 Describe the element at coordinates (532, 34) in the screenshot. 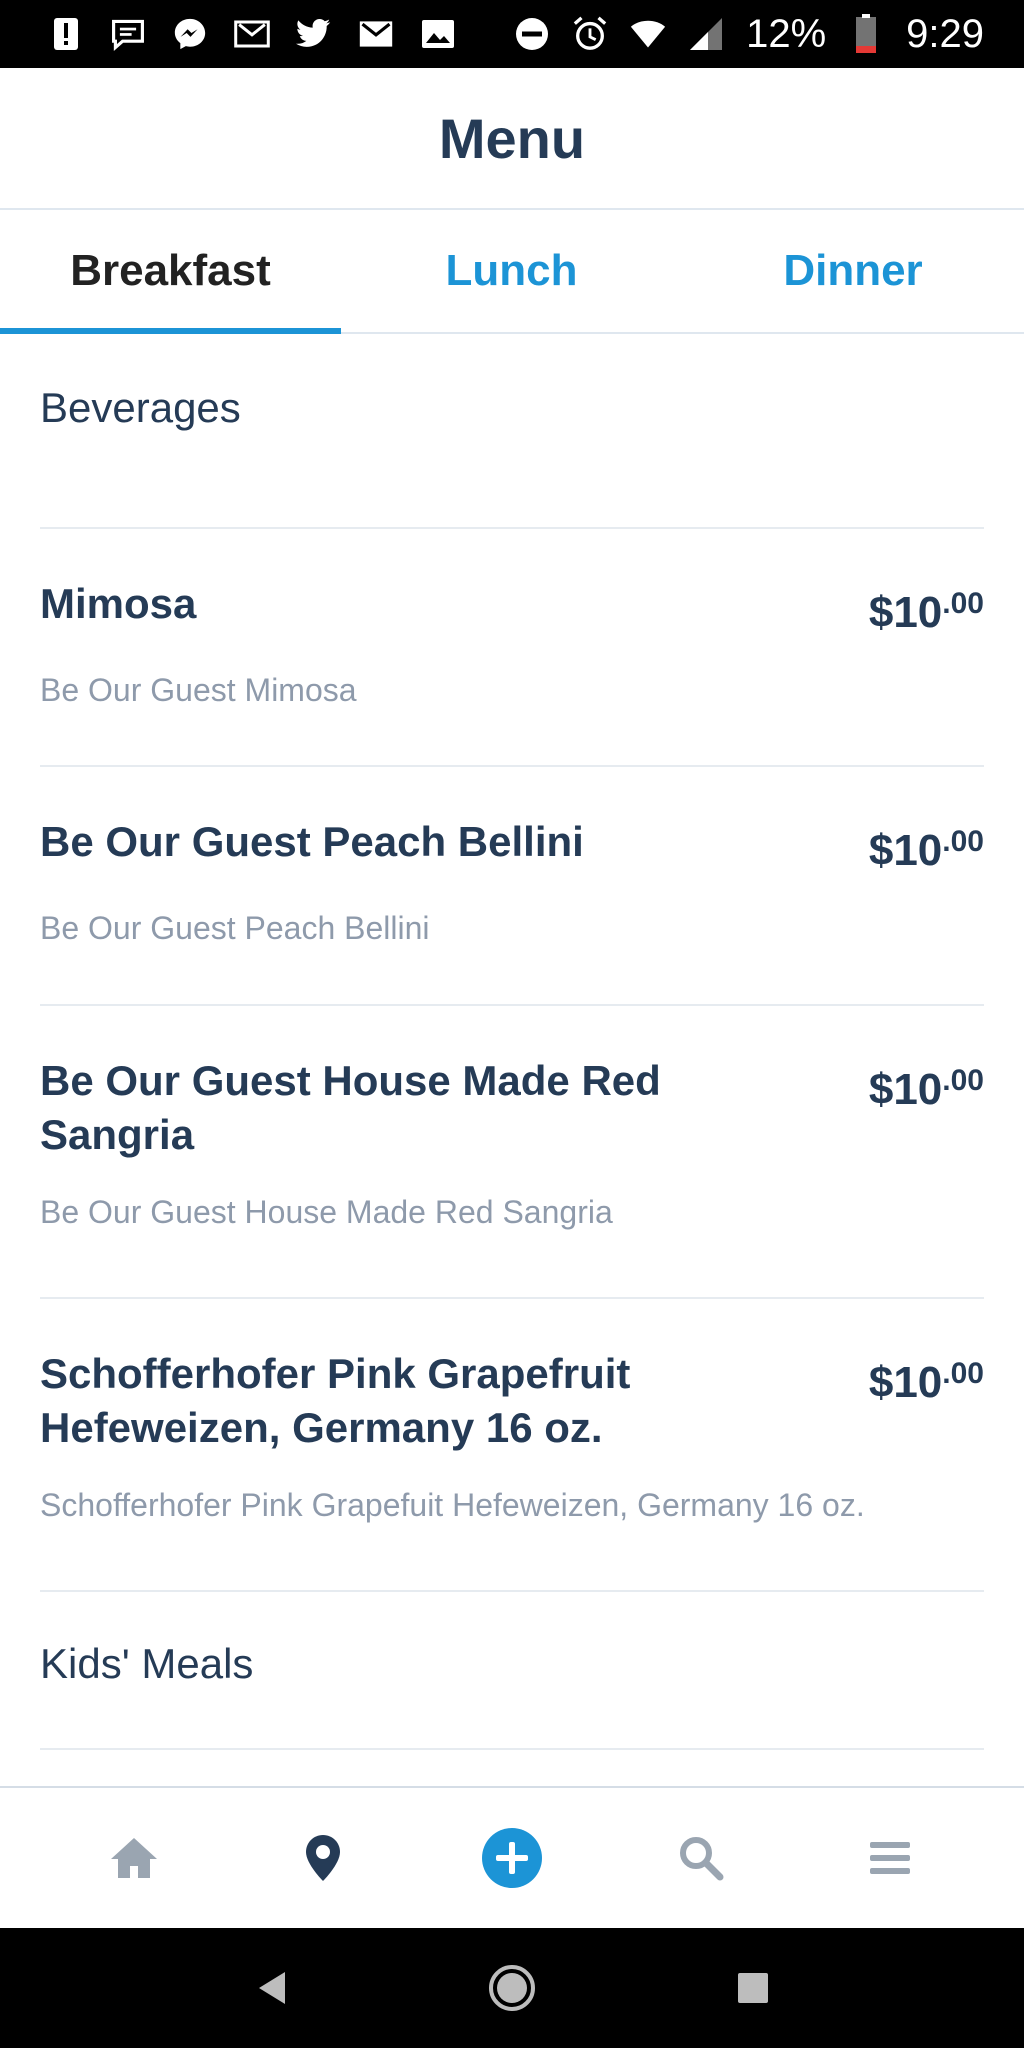

I see `do-not-disturb-icon` at that location.